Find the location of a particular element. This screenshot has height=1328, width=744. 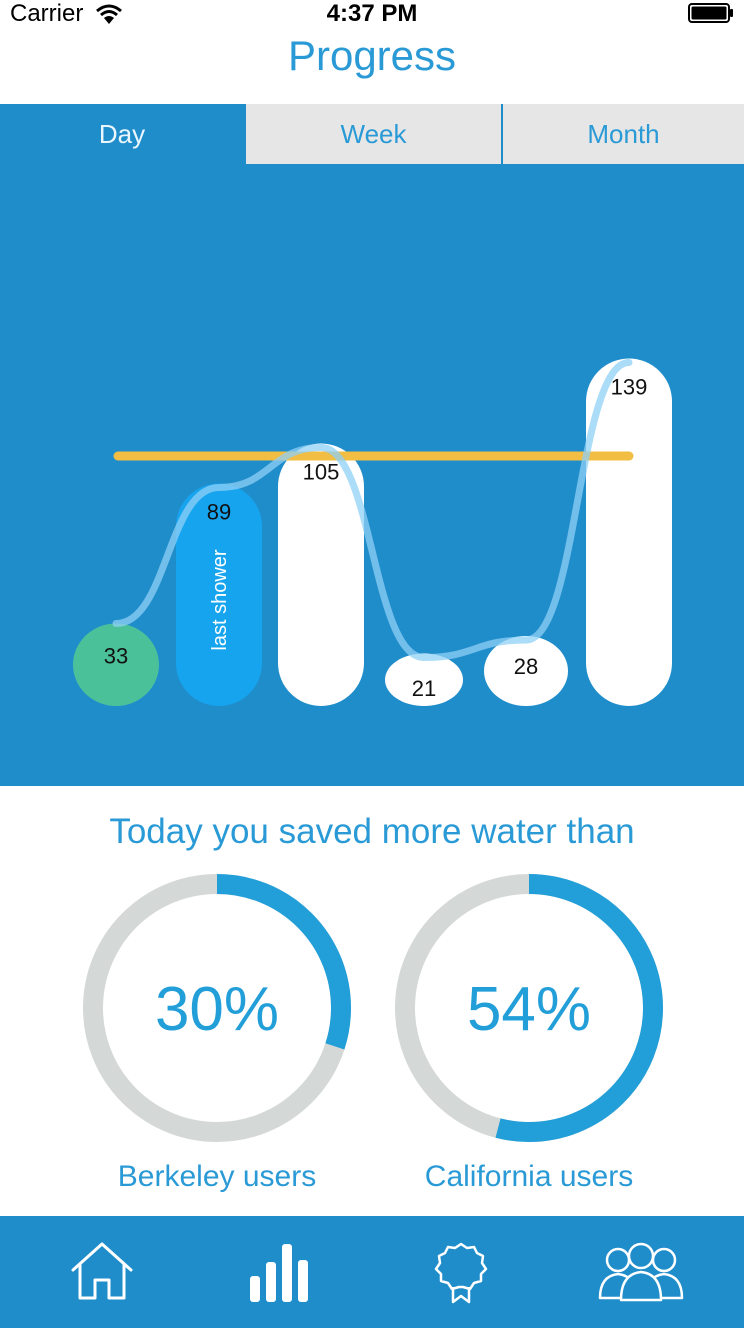

last-shower-label: last shower is located at coordinates (220, 599).